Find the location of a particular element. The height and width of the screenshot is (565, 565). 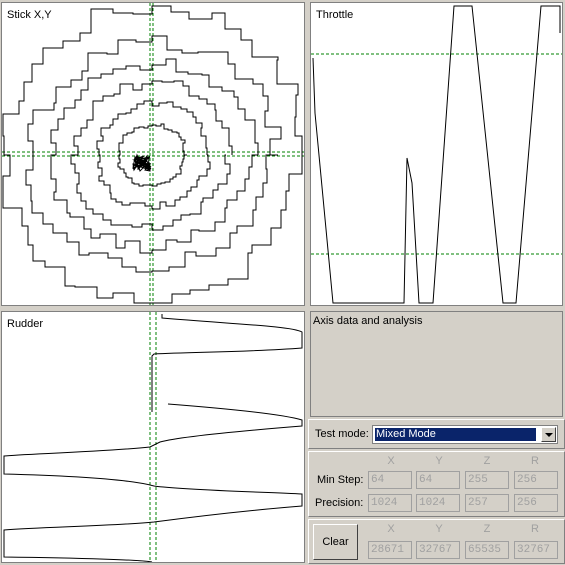

chevron-down-icon is located at coordinates (548, 434).